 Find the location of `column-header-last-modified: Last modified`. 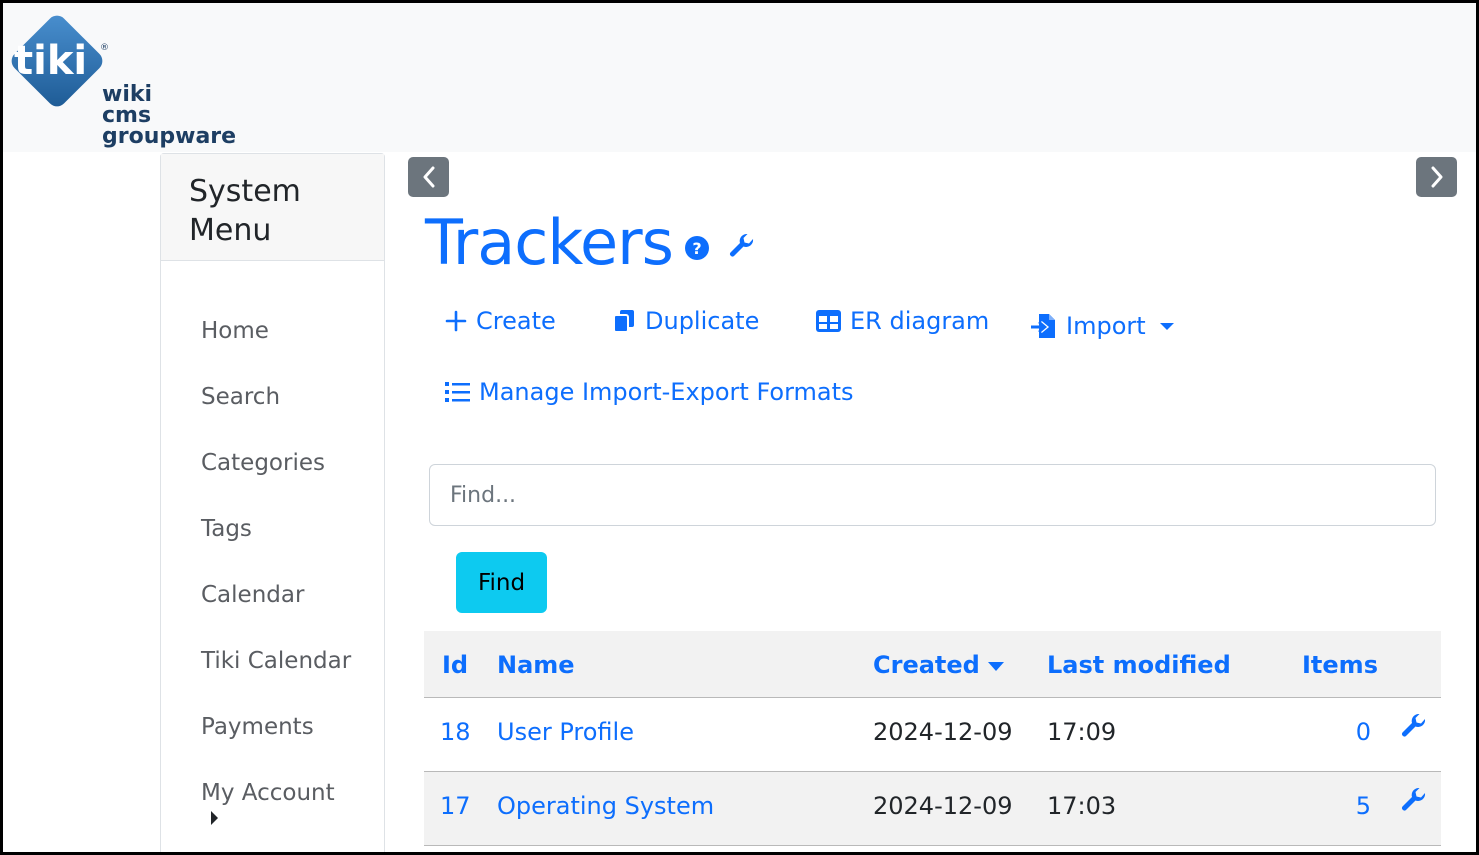

column-header-last-modified: Last modified is located at coordinates (1139, 665).